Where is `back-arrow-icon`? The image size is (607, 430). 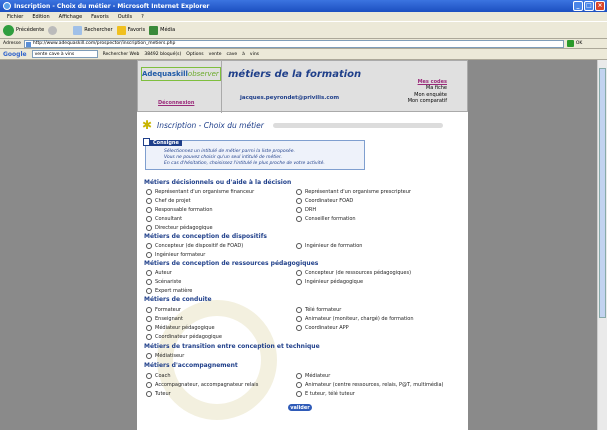 back-arrow-icon is located at coordinates (8, 30).